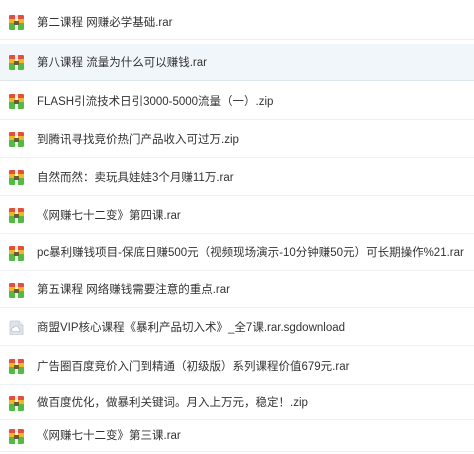 The image size is (474, 454). I want to click on file-name: 第五课程 网络赚钱需要注意的重点.rar, so click(133, 290).